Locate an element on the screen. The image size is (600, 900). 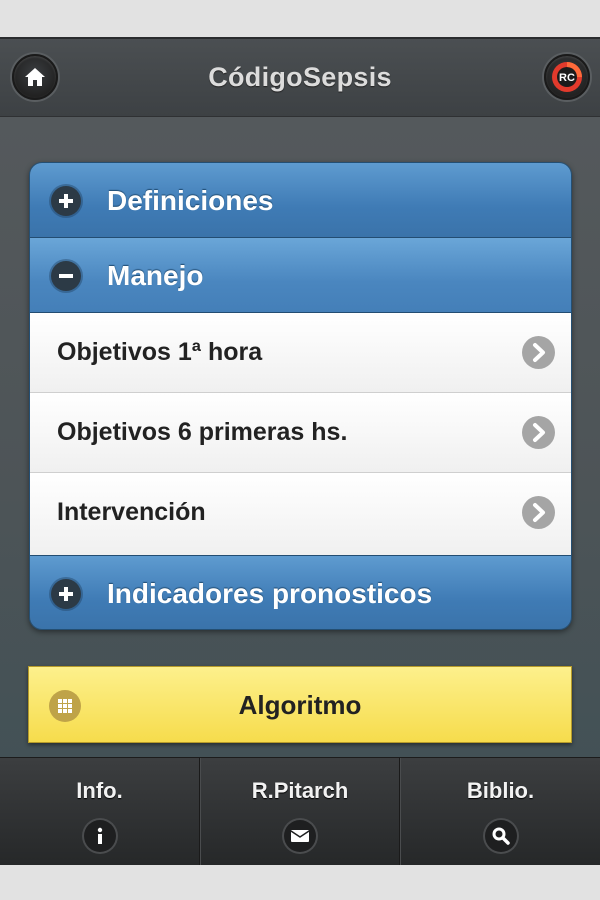
list-item-intervencion: Intervención is located at coordinates (300, 514).